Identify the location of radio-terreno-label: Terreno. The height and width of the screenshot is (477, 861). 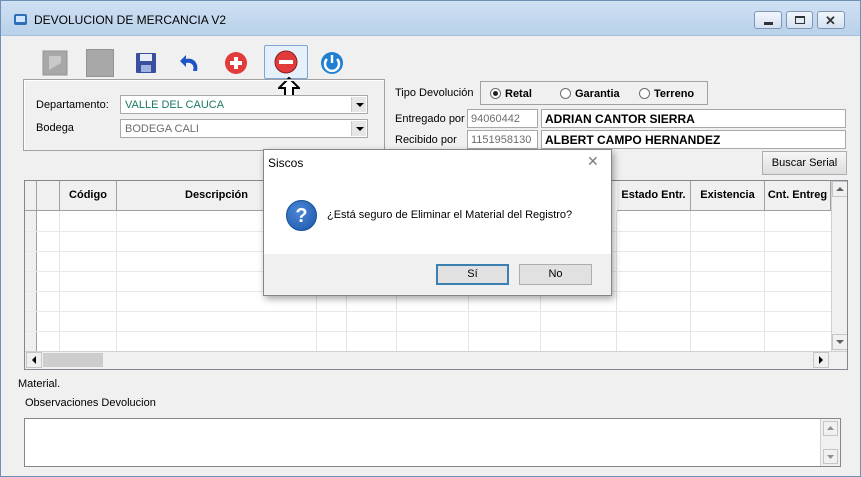
(674, 94).